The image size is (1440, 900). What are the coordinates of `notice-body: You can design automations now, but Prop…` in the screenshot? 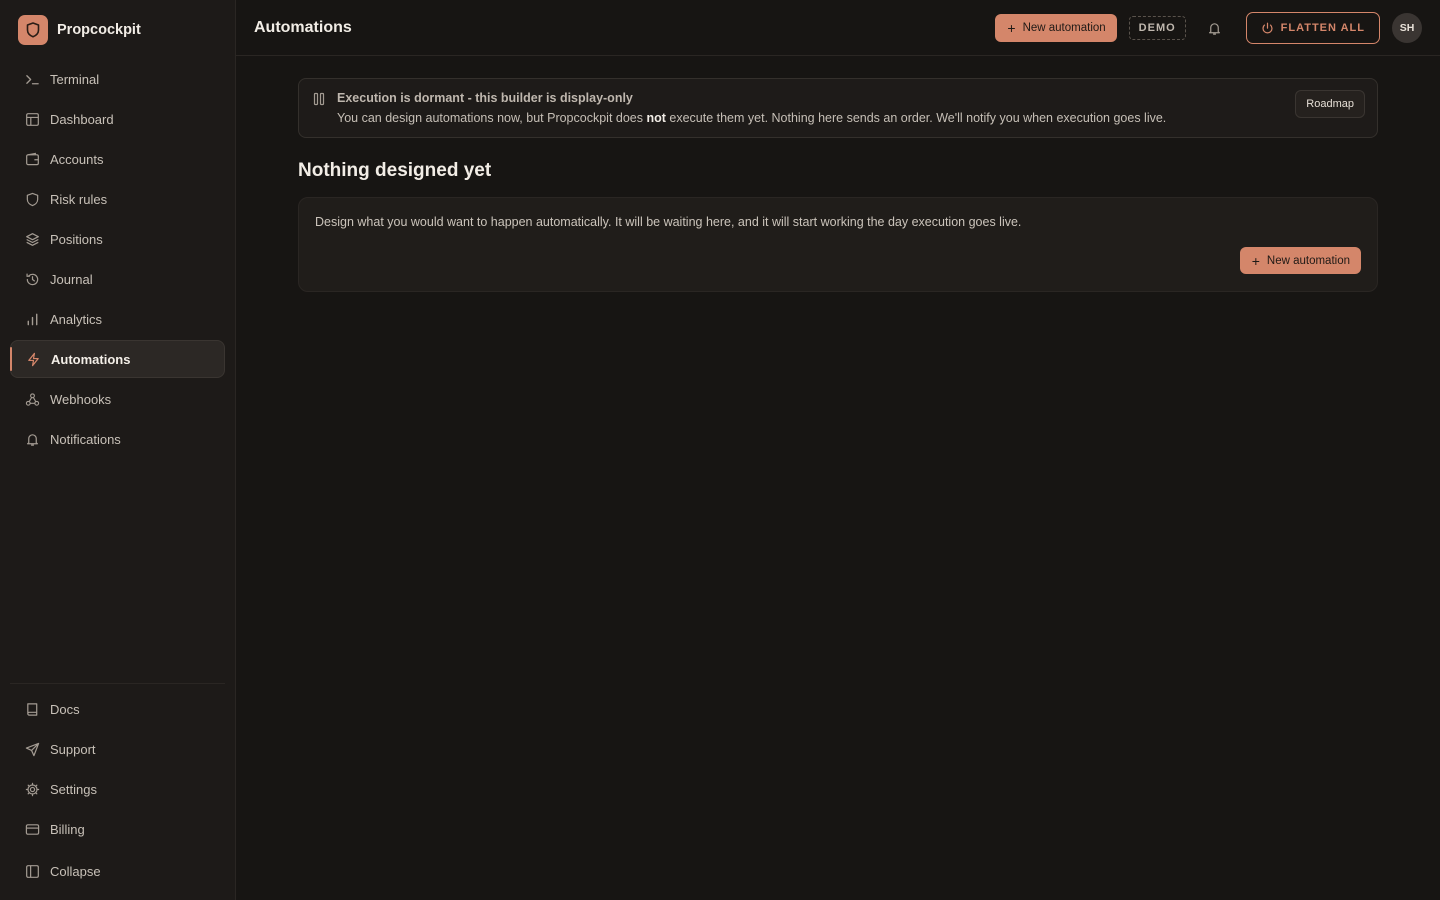 It's located at (751, 118).